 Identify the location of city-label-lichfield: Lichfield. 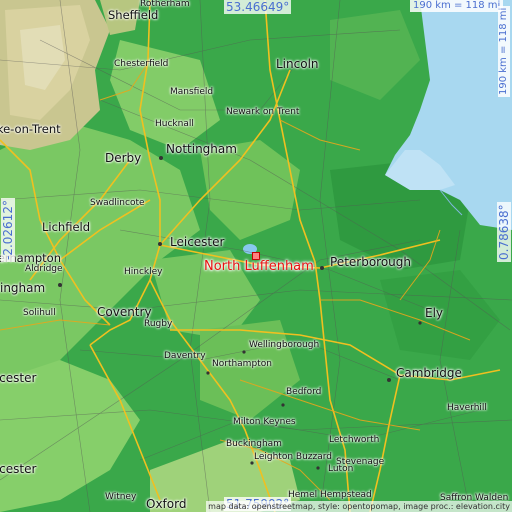
(66, 227).